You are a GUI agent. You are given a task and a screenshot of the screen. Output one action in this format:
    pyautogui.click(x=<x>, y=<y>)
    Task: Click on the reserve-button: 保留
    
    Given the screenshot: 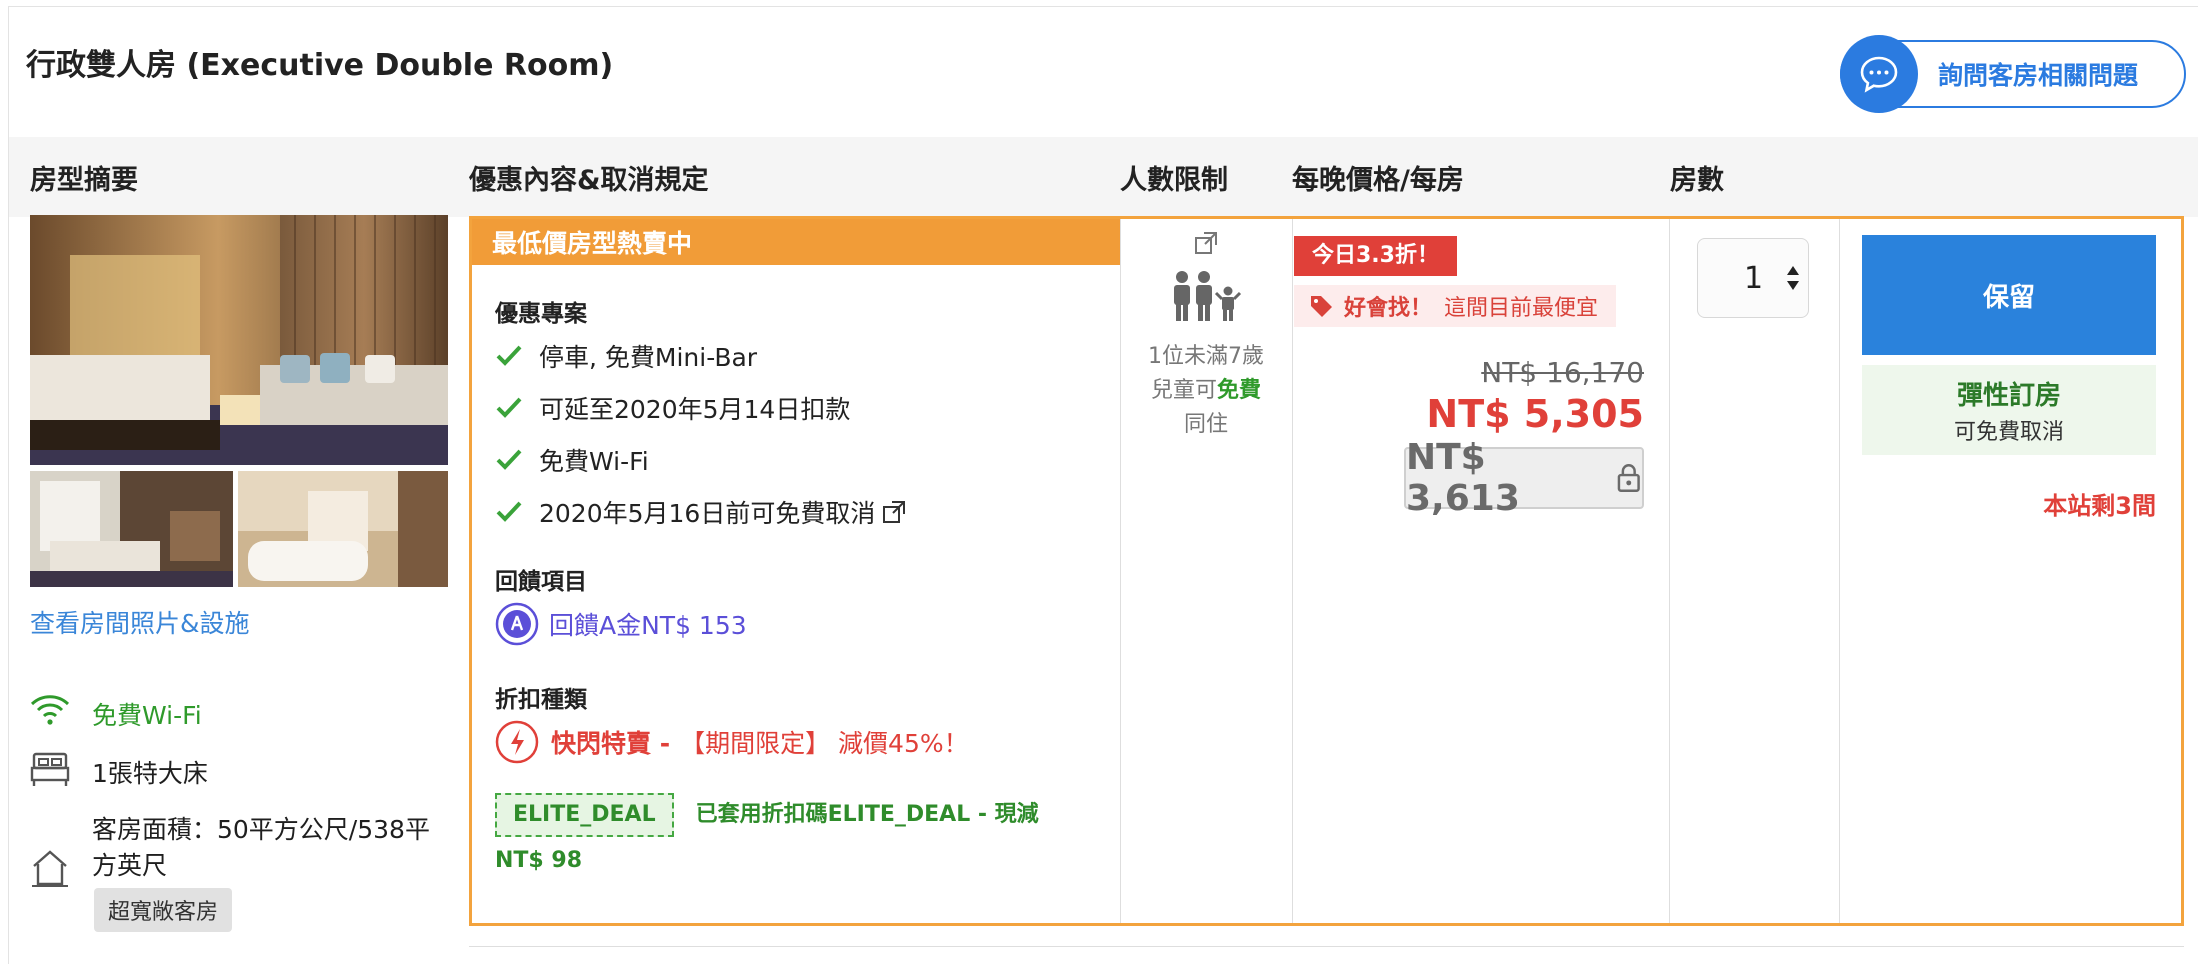 What is the action you would take?
    pyautogui.click(x=2009, y=295)
    